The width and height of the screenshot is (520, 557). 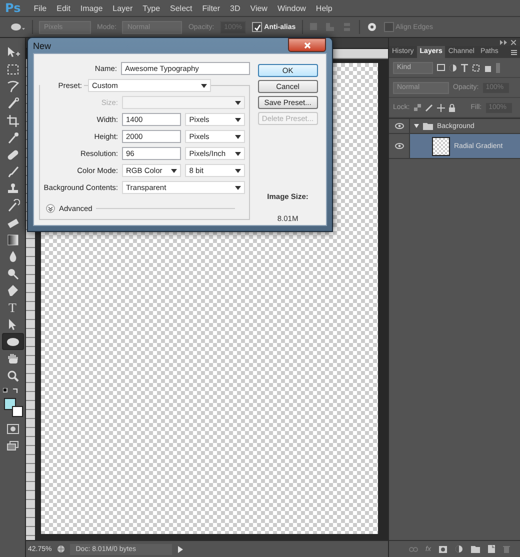 I want to click on ellipse-tool-tool, so click(x=13, y=341).